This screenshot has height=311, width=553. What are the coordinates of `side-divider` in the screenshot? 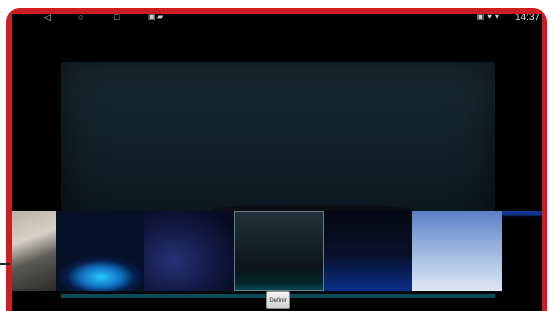 It's located at (5, 264).